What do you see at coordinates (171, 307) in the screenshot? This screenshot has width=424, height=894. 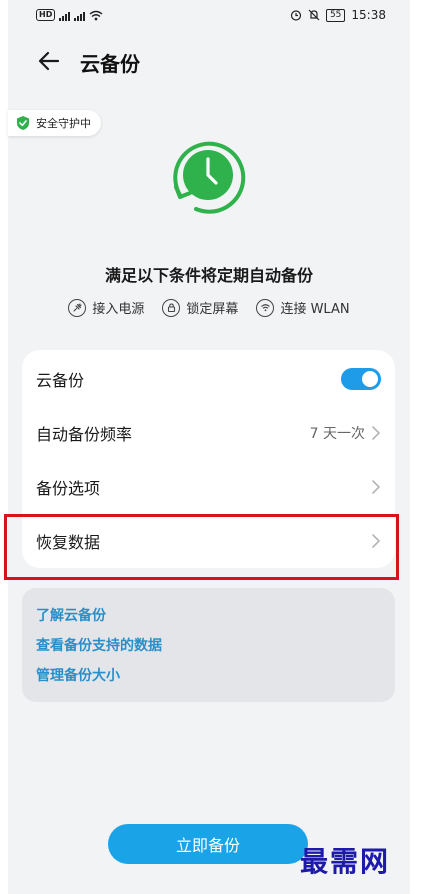 I see `lock-icon` at bounding box center [171, 307].